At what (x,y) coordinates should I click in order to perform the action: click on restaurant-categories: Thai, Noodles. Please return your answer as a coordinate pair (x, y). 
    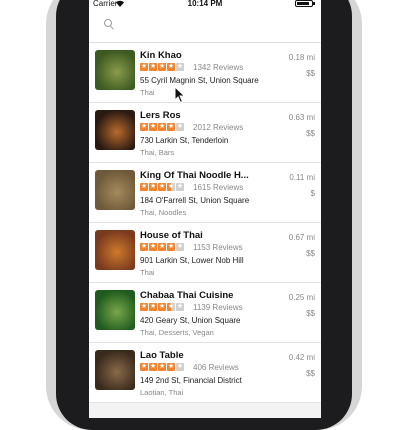
    Looking at the image, I should click on (163, 212).